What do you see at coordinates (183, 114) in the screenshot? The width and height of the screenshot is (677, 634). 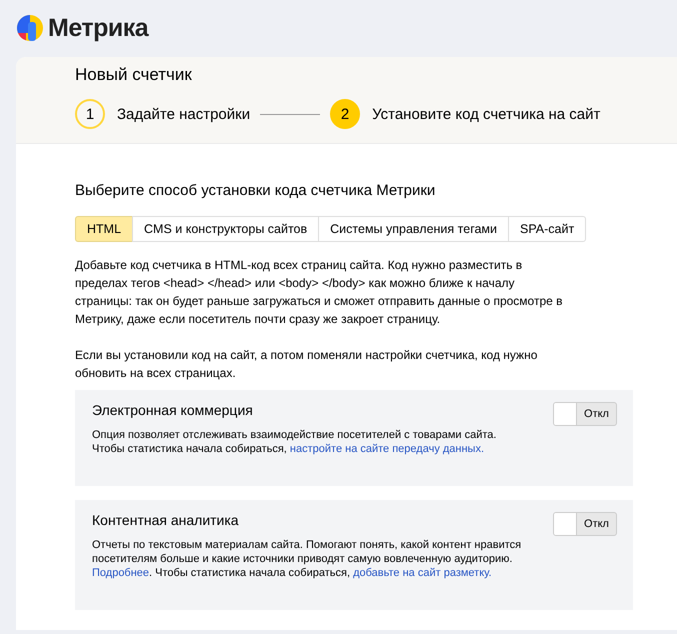 I see `step-label: Задайте настройки` at bounding box center [183, 114].